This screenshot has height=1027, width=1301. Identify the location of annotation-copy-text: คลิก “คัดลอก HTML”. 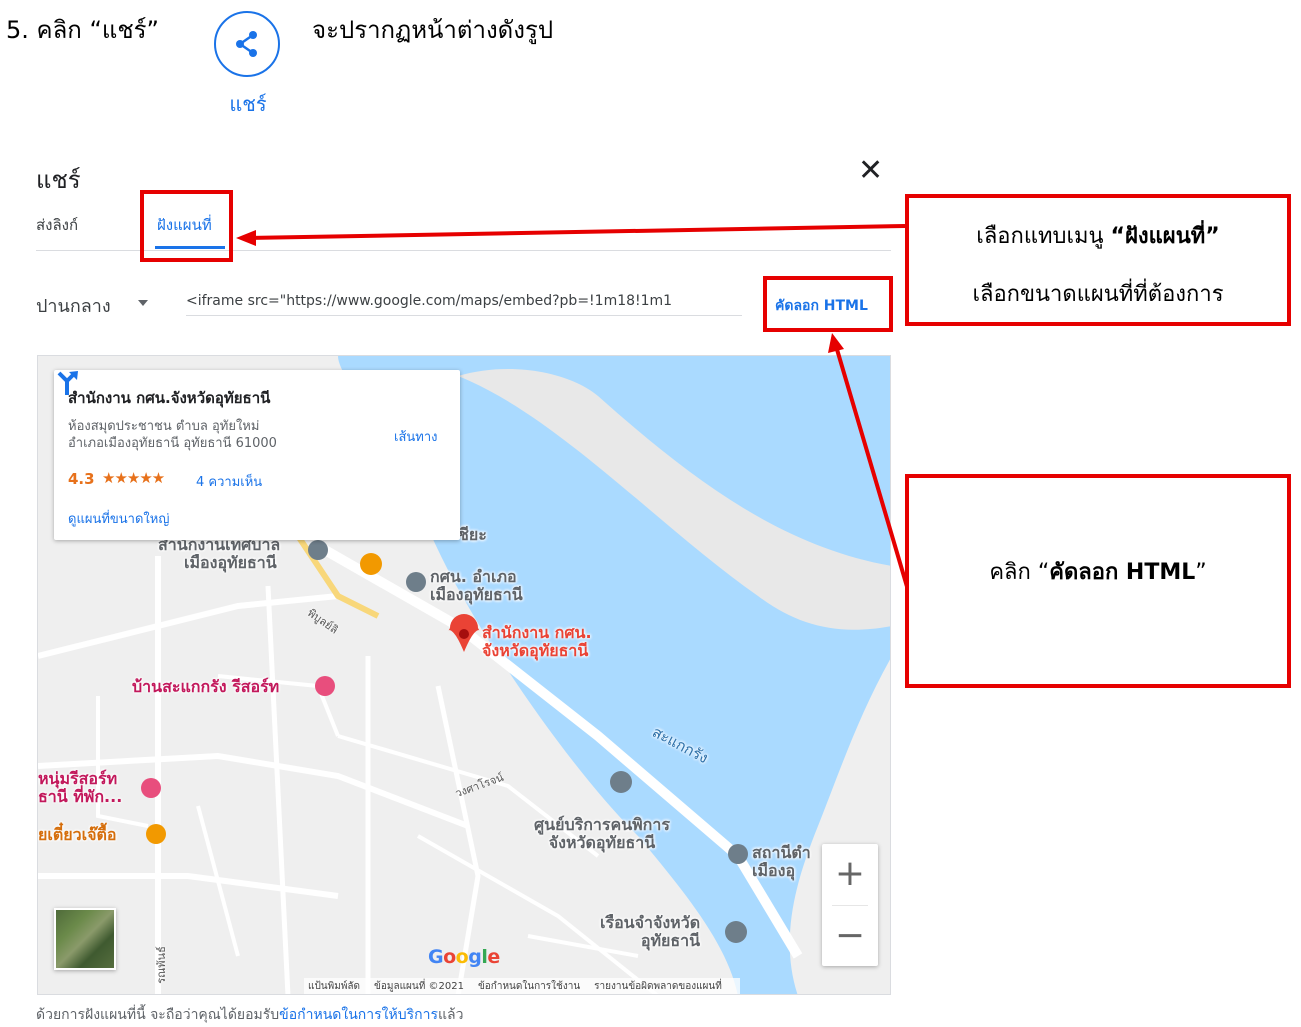
(1098, 572).